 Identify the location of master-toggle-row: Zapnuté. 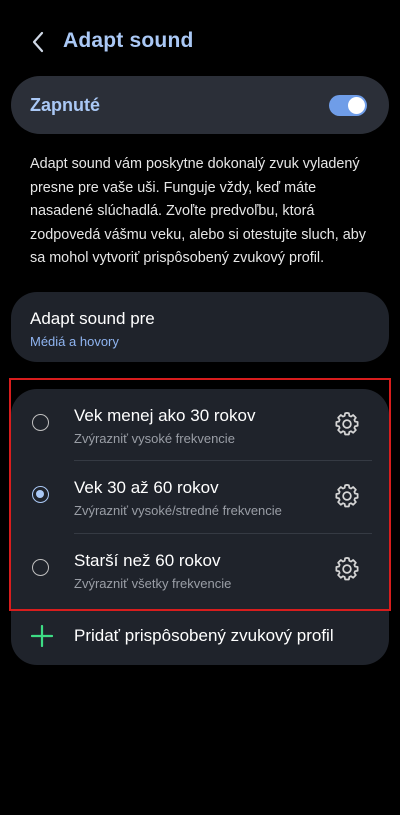
(200, 105).